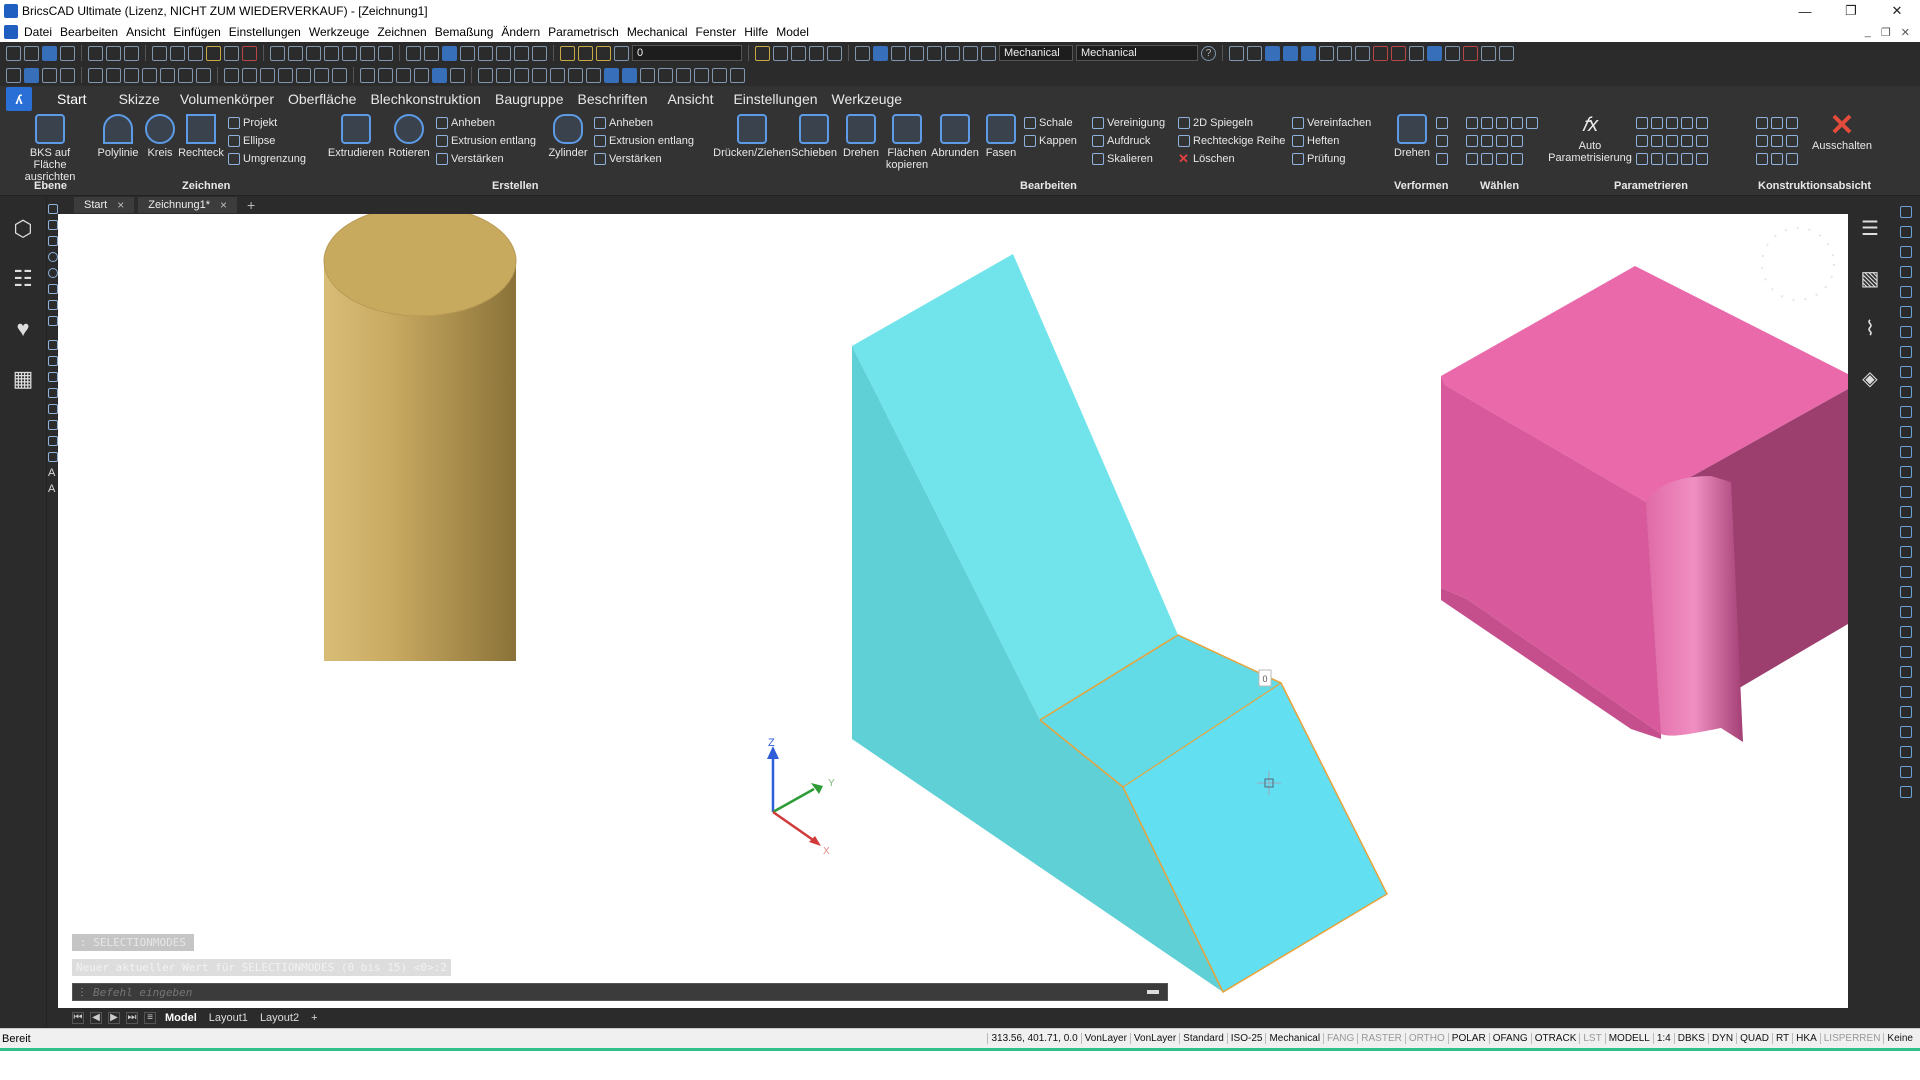  What do you see at coordinates (1870, 279) in the screenshot?
I see `hatch-panel-icon: ▧` at bounding box center [1870, 279].